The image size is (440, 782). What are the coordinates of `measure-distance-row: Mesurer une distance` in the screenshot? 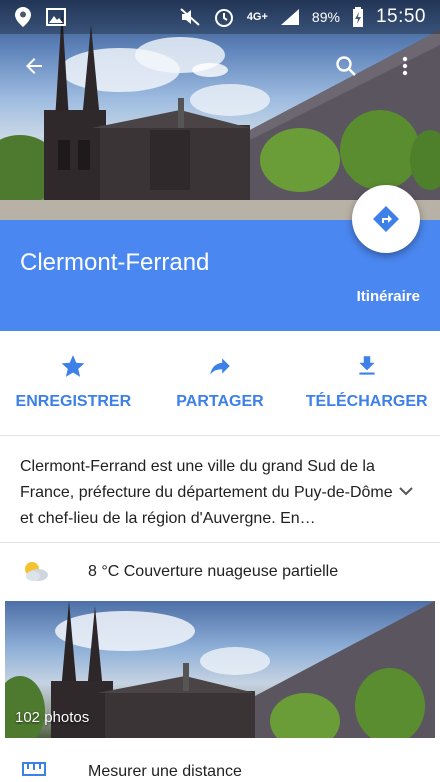 It's located at (220, 765).